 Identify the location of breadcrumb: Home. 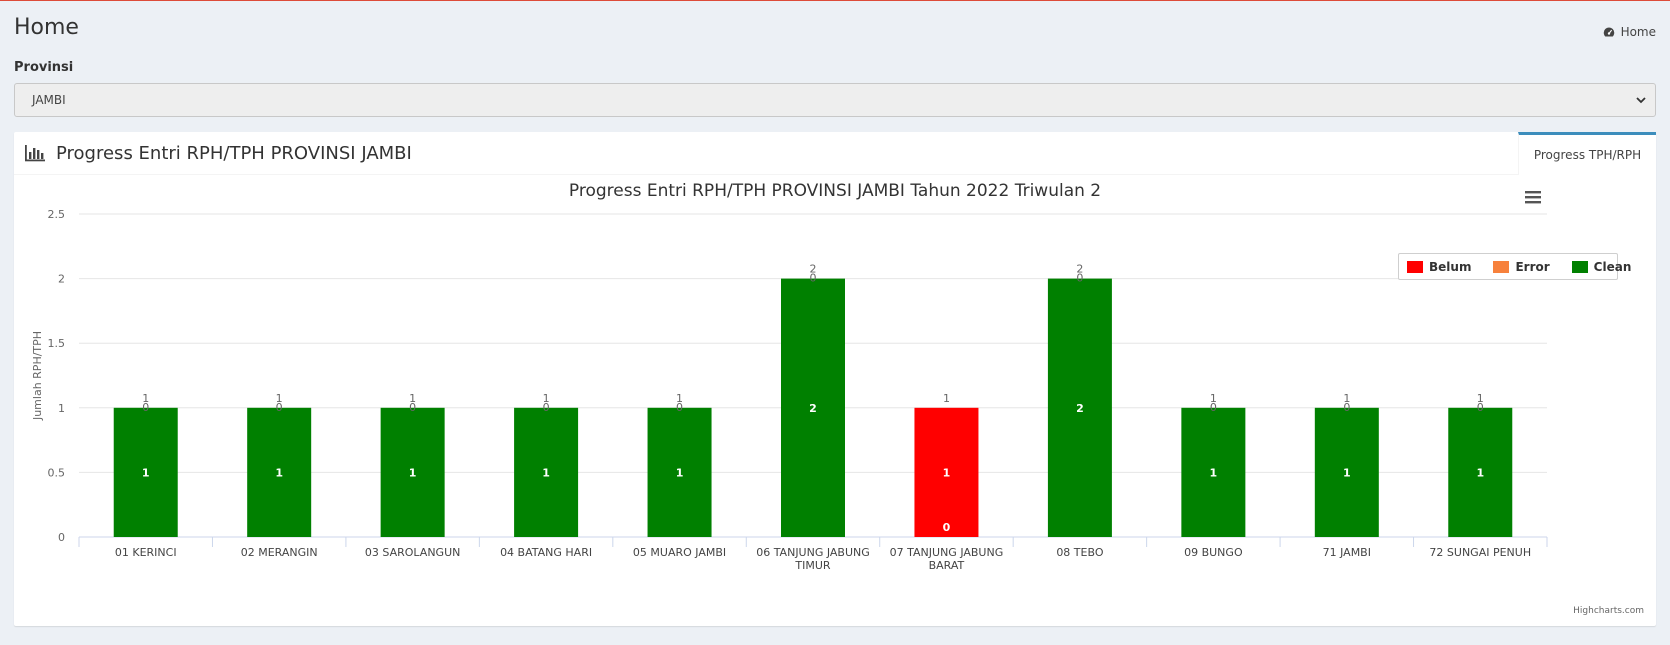
(1629, 32).